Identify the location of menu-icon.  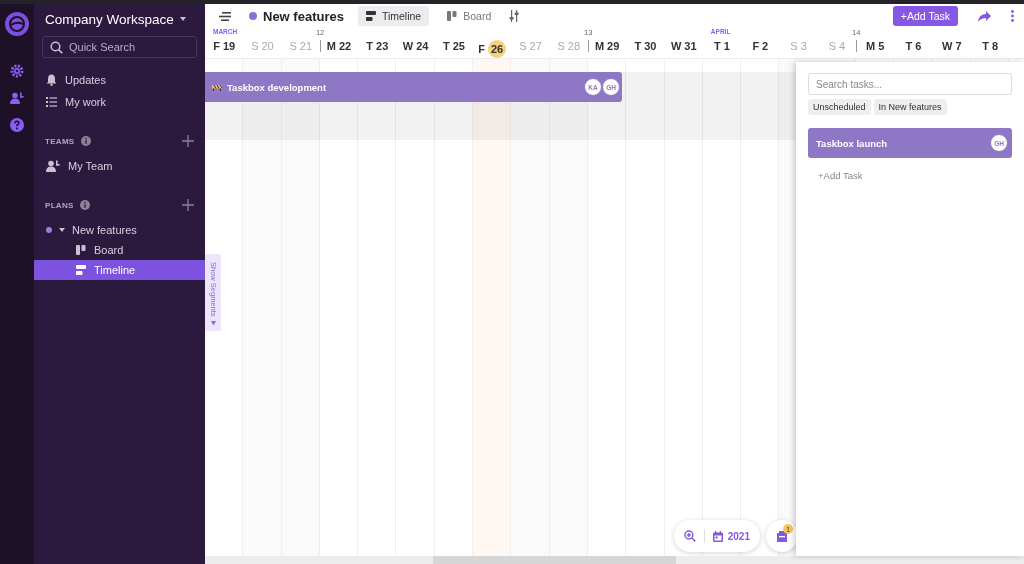
(225, 16).